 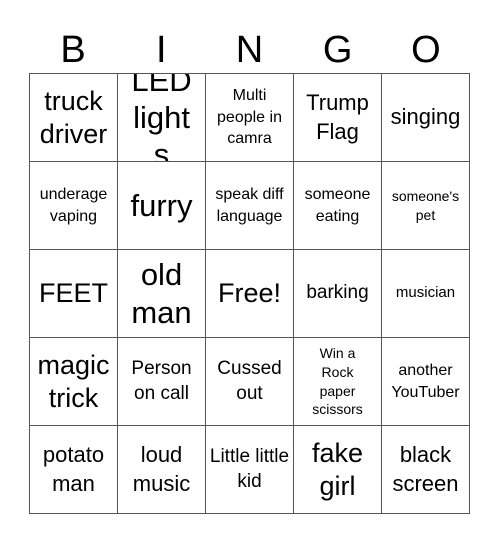 I want to click on bingo-cell: Win a Rock paper scissors, so click(x=338, y=382).